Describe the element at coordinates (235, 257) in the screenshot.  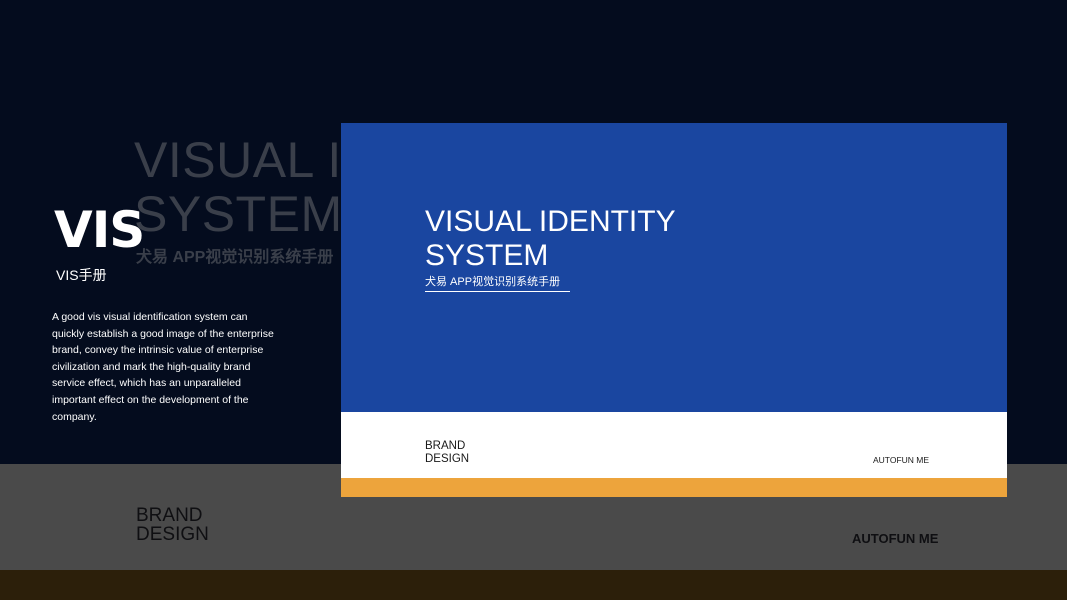
I see `ghost-subtitle: 犬易 APP视觉识别系统手册` at that location.